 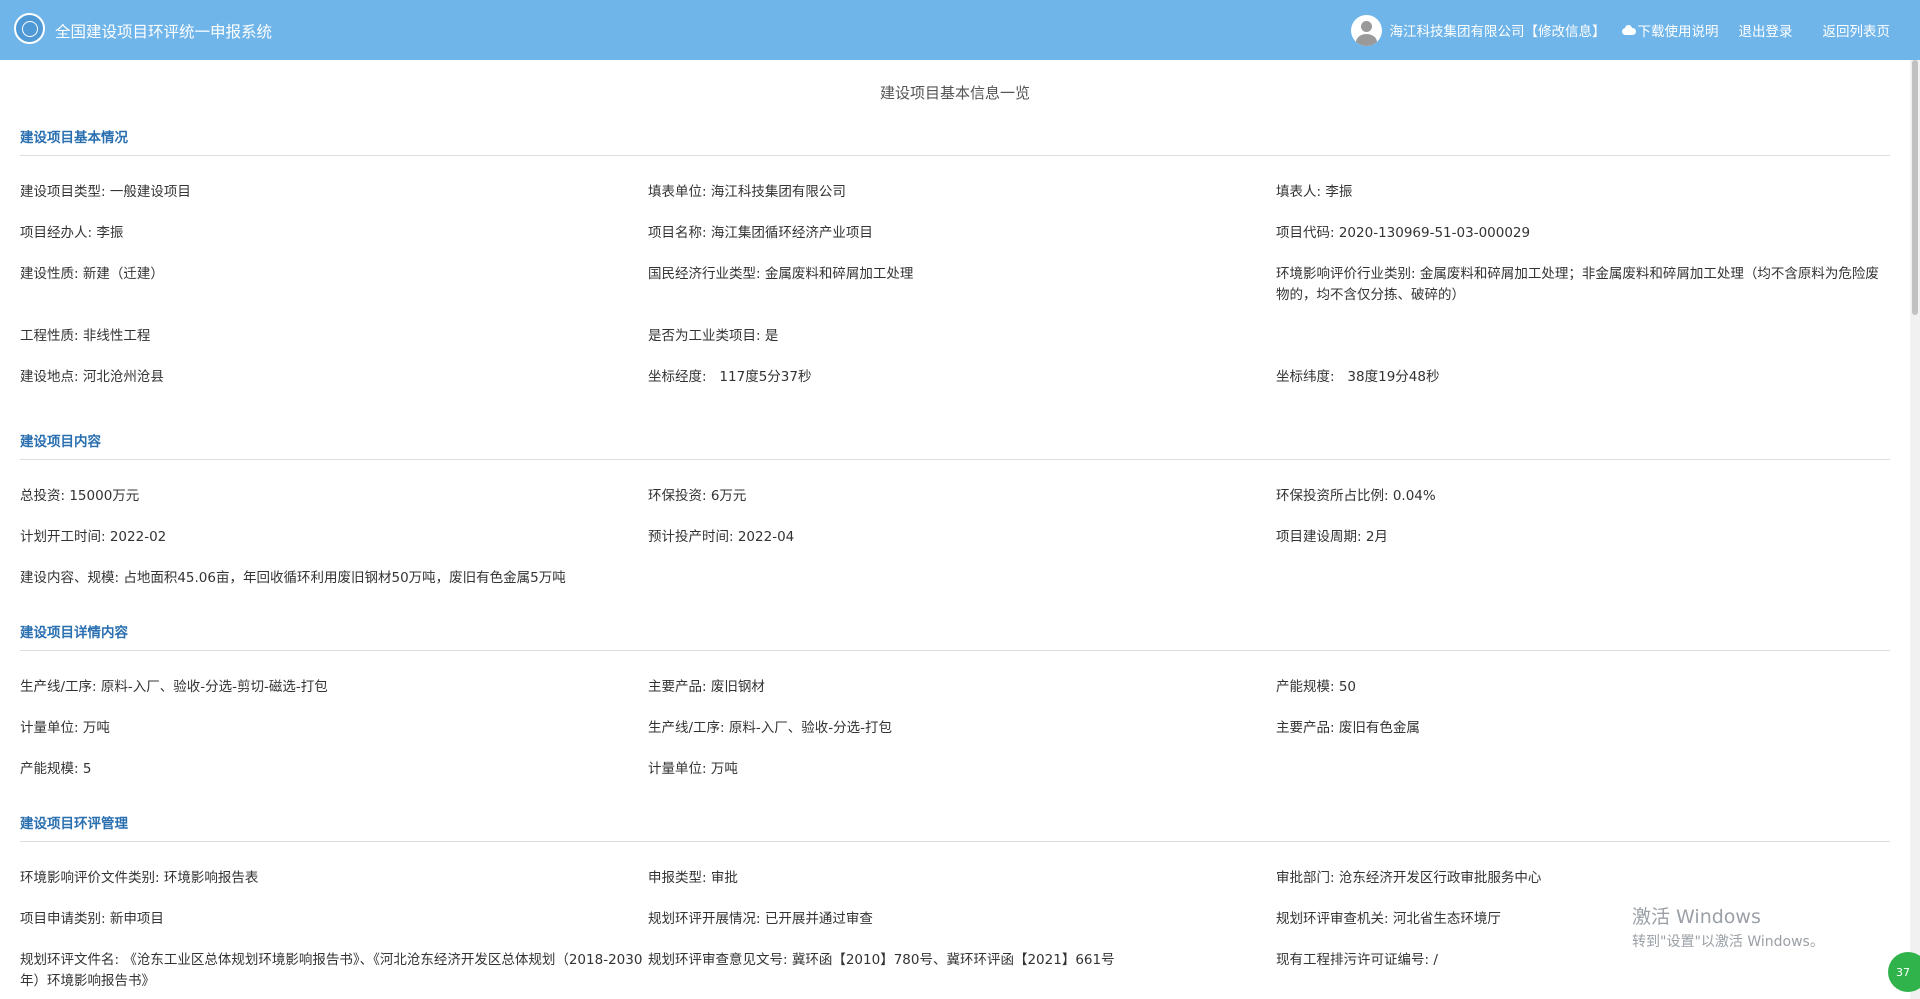 I want to click on field-pollutant-permit: 现有工程排污许可证编号: /, so click(x=1357, y=960).